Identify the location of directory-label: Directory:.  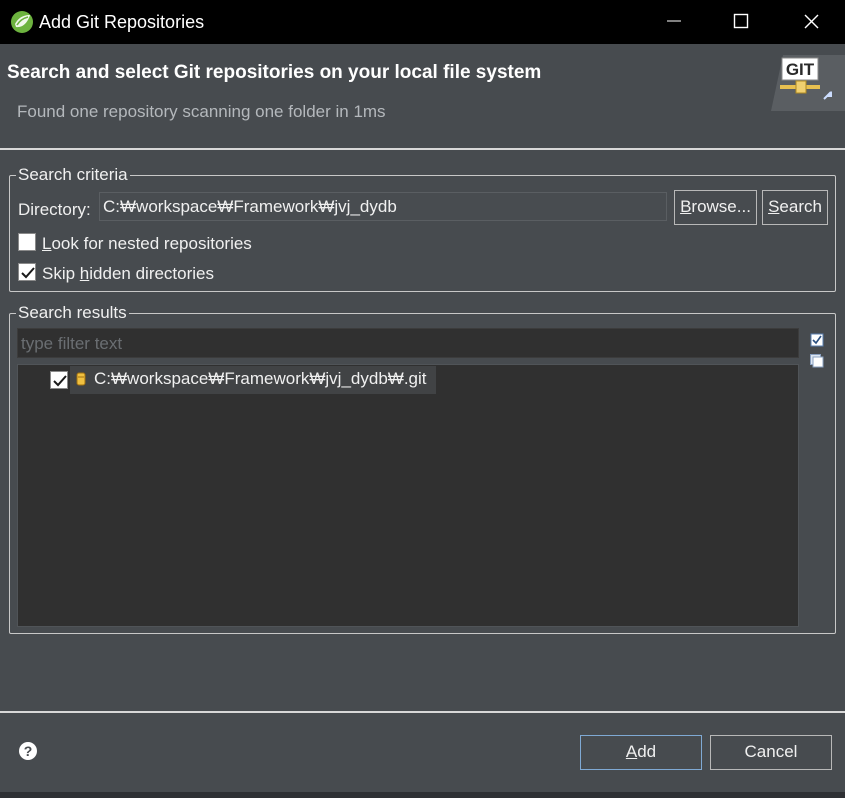
(54, 209).